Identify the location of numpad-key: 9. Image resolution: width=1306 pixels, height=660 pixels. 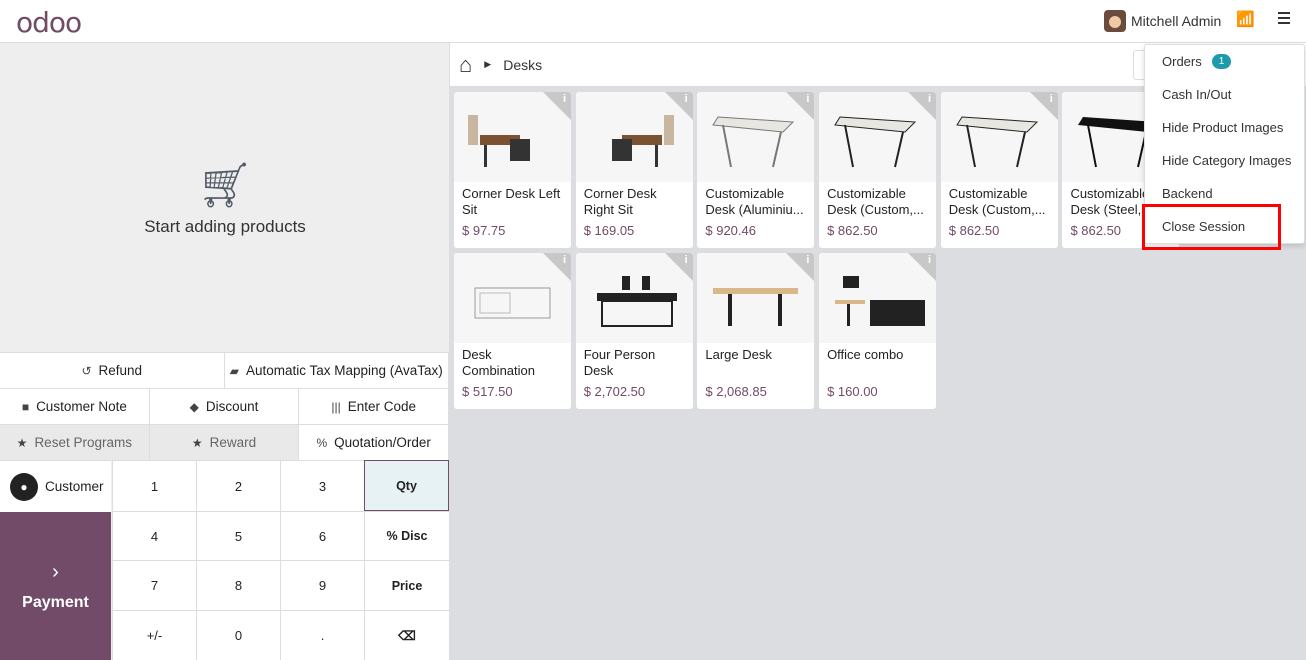
(322, 585).